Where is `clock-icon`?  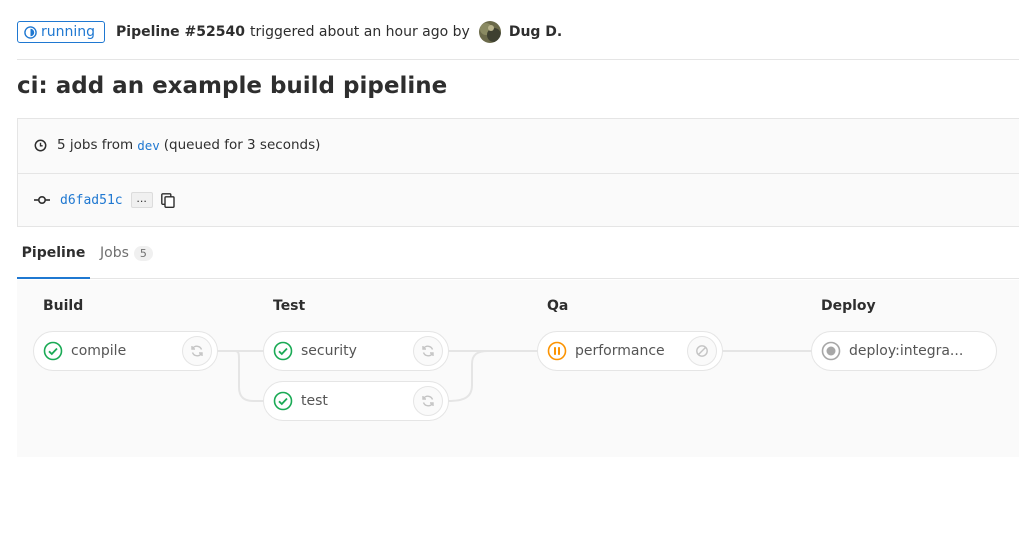
clock-icon is located at coordinates (40, 145).